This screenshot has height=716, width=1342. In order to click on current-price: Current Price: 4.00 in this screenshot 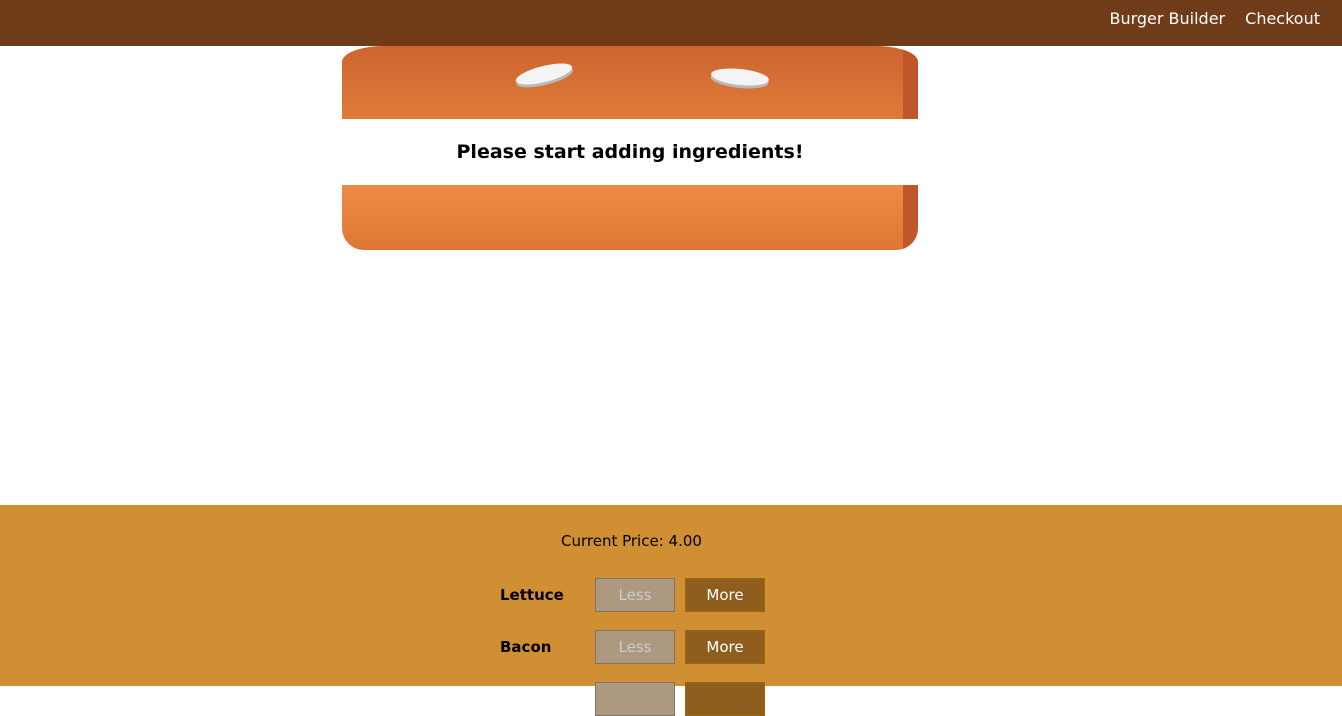, I will do `click(631, 541)`.